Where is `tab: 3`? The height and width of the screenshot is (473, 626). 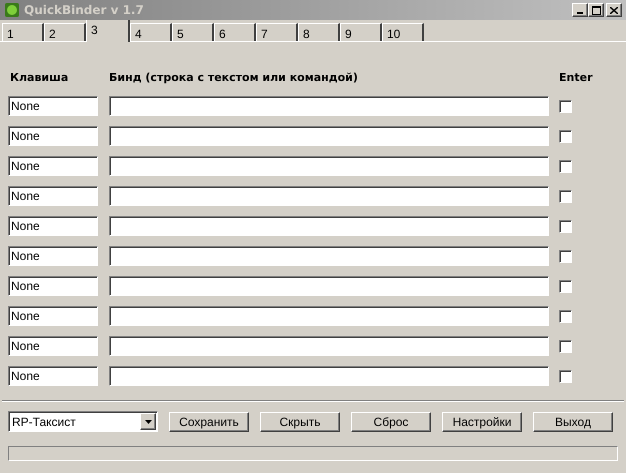
tab: 3 is located at coordinates (108, 31).